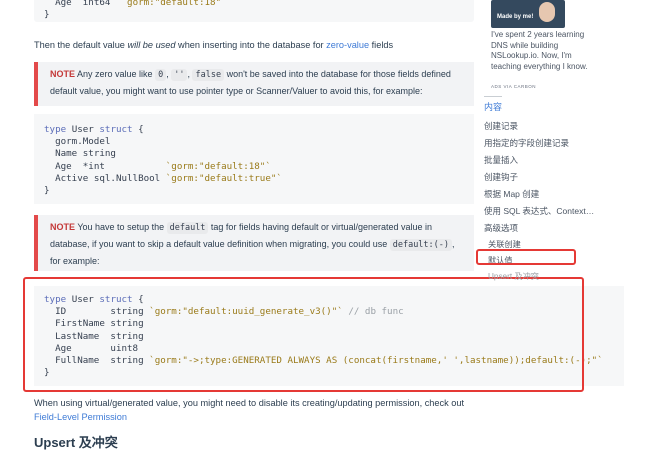 The width and height of the screenshot is (650, 451). What do you see at coordinates (121, 227) in the screenshot?
I see `text: You have to setup the` at bounding box center [121, 227].